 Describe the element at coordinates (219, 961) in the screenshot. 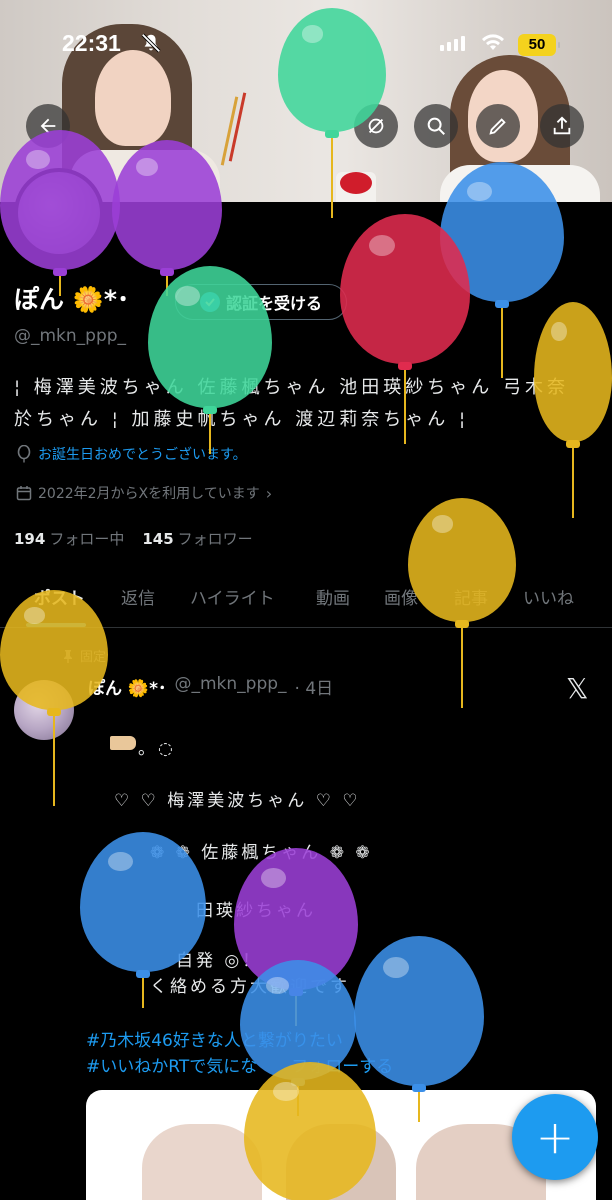

I see `tweet-line: 自発 ◎！` at that location.